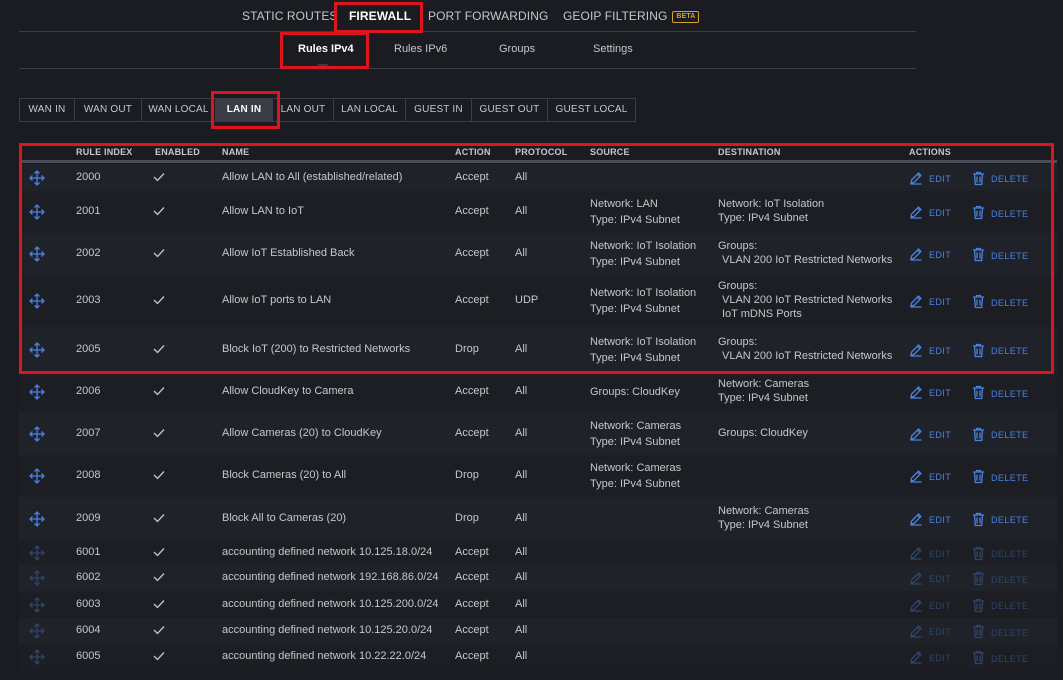  I want to click on ruleset-lan-out: LAN OUT, so click(303, 110).